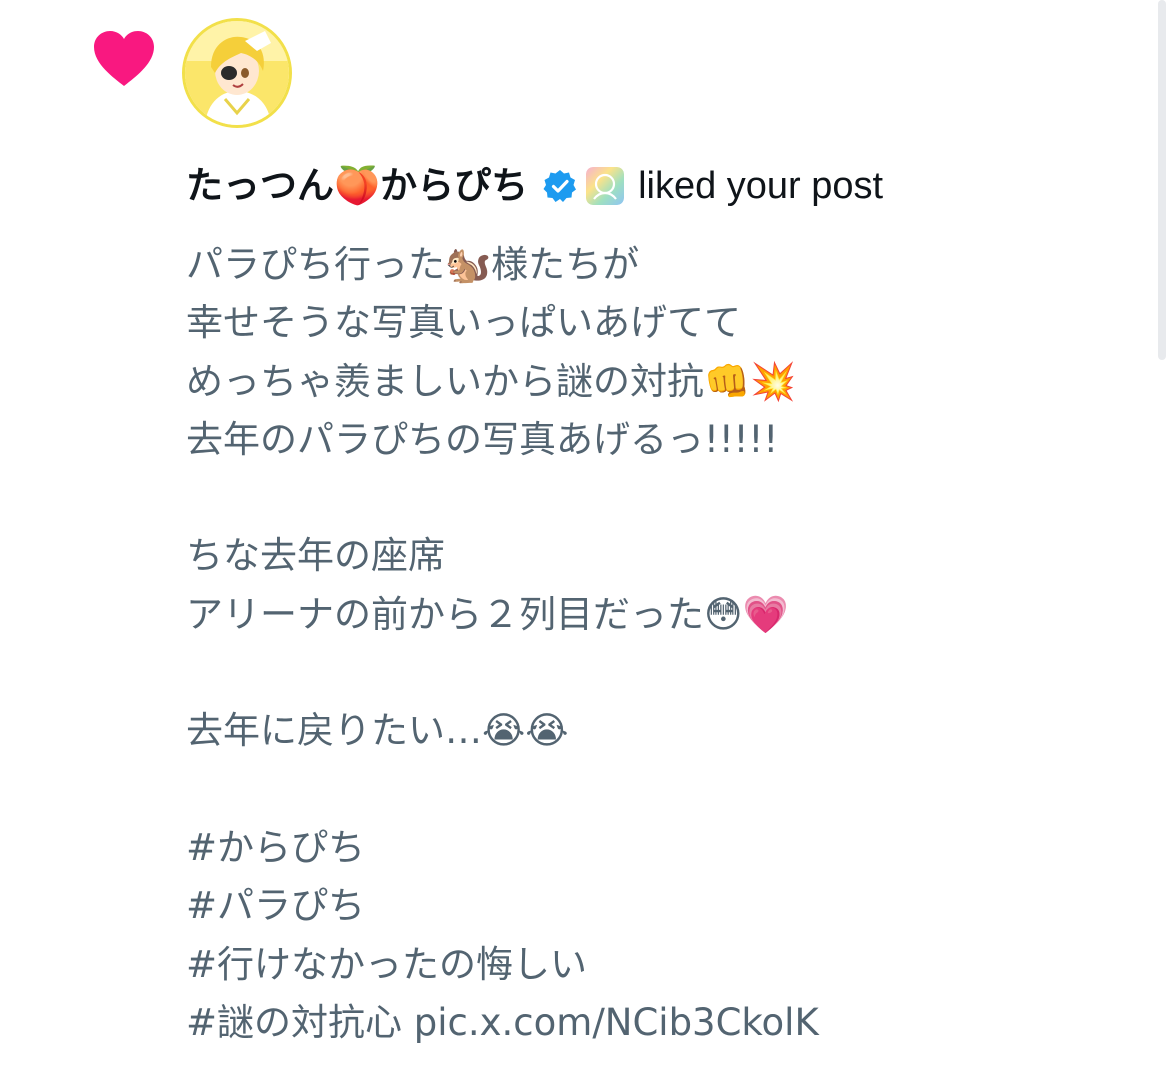  I want to click on affiliate-badge-icon, so click(605, 186).